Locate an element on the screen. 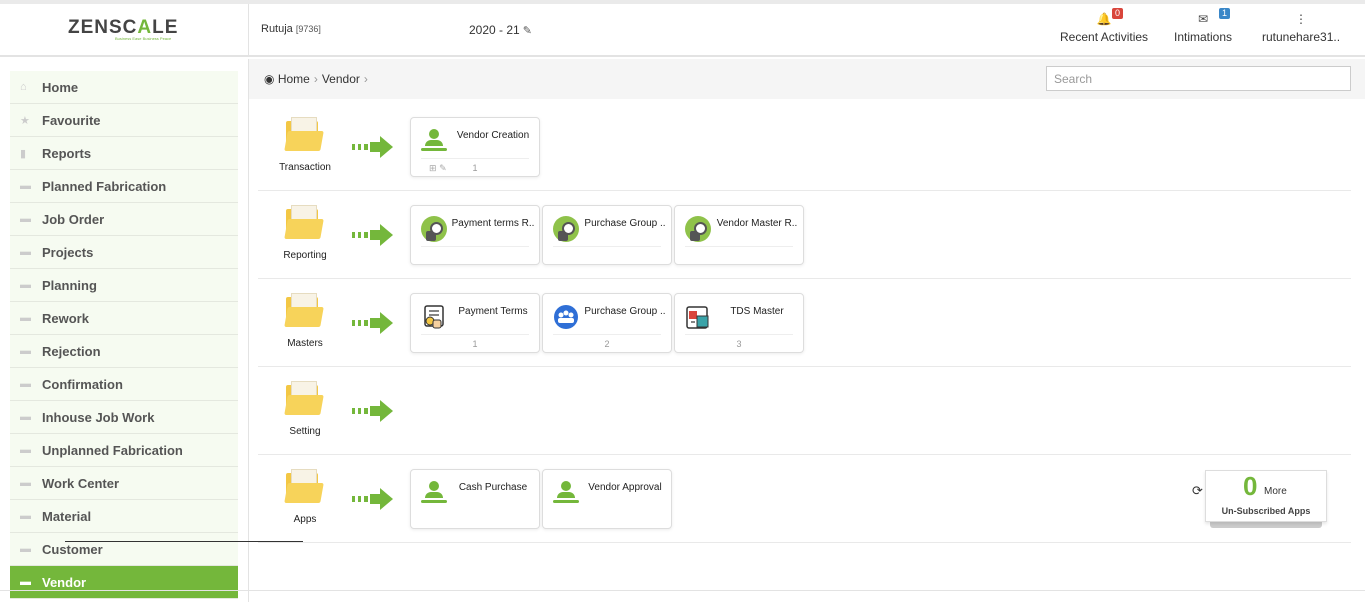  card-count: 3 is located at coordinates (739, 344).